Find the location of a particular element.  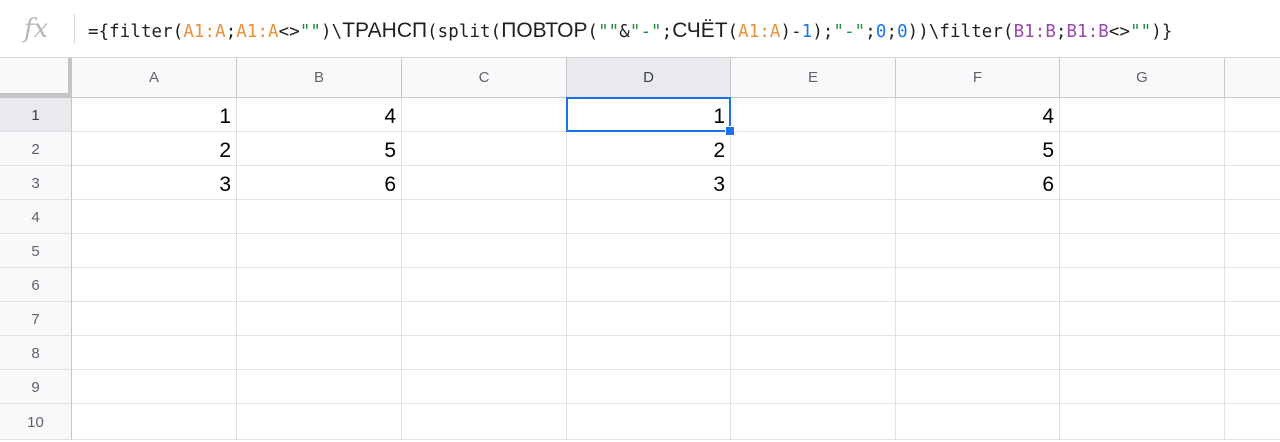

cell-f3: 6 is located at coordinates (978, 183).